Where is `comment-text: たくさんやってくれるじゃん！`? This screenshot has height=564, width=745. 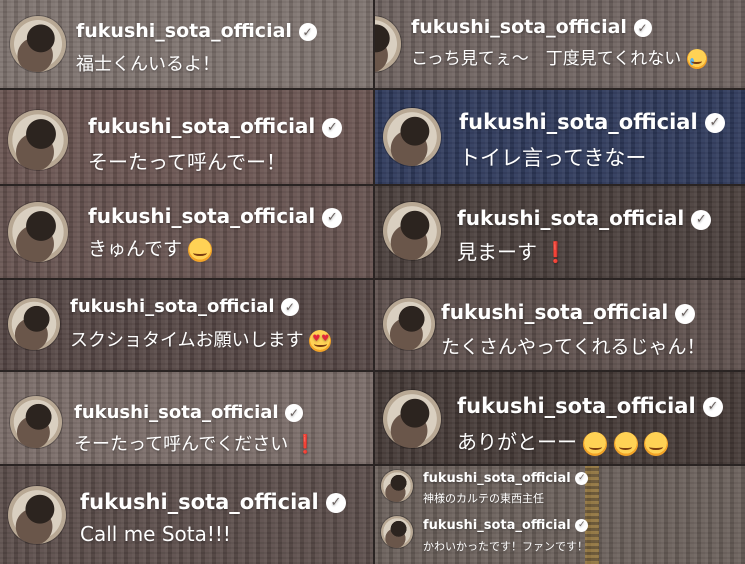 comment-text: たくさんやってくれるじゃん！ is located at coordinates (573, 347).